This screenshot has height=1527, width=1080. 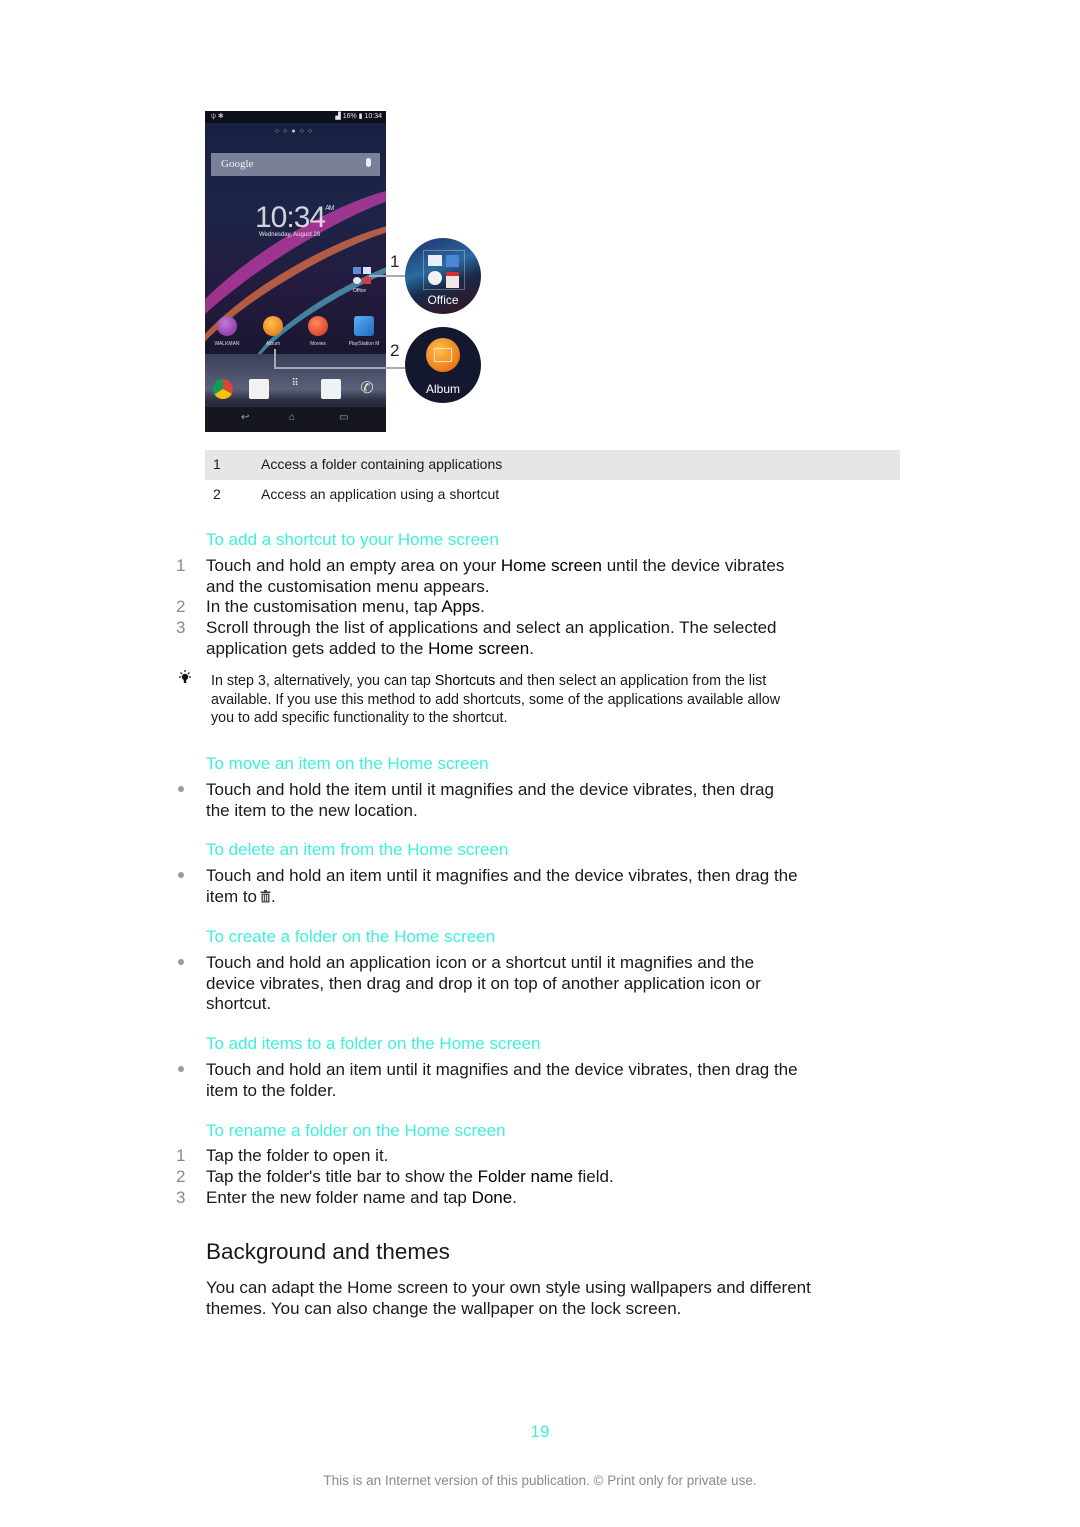 What do you see at coordinates (435, 278) in the screenshot?
I see `clock-icon` at bounding box center [435, 278].